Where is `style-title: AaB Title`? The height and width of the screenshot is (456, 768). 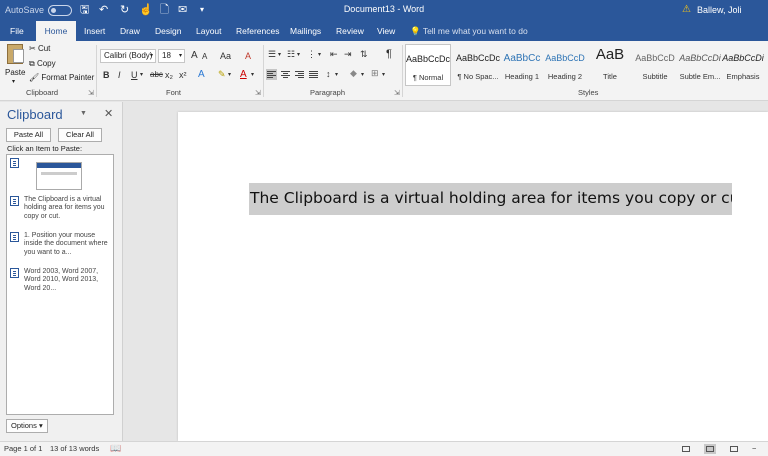
style-title: AaB Title is located at coordinates (610, 65).